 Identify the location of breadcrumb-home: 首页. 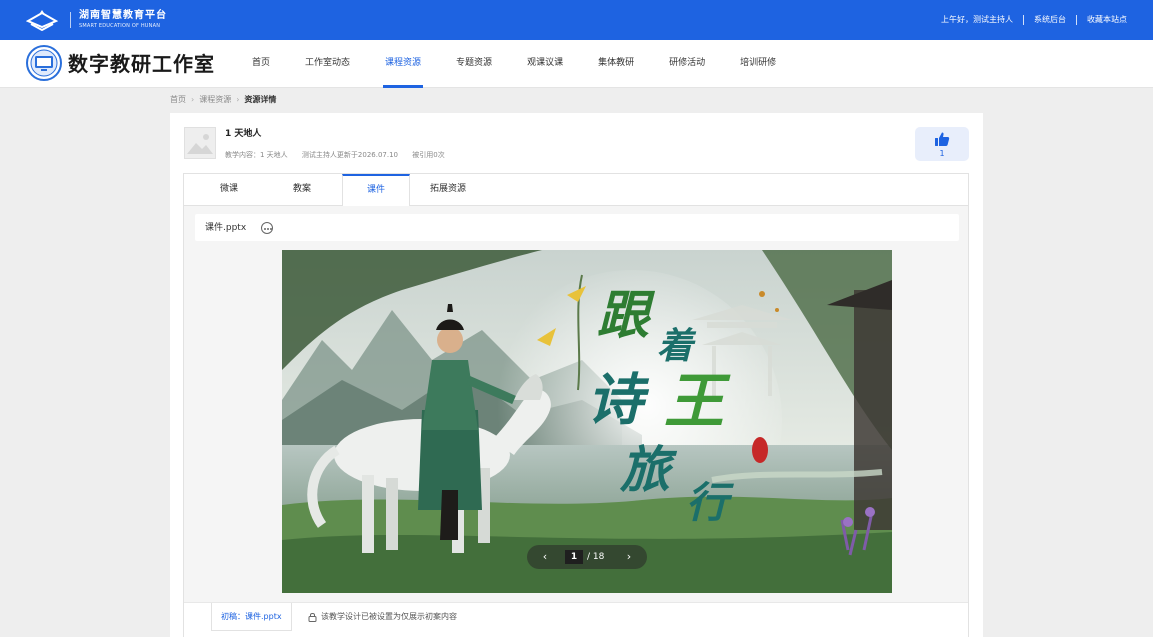
(178, 100).